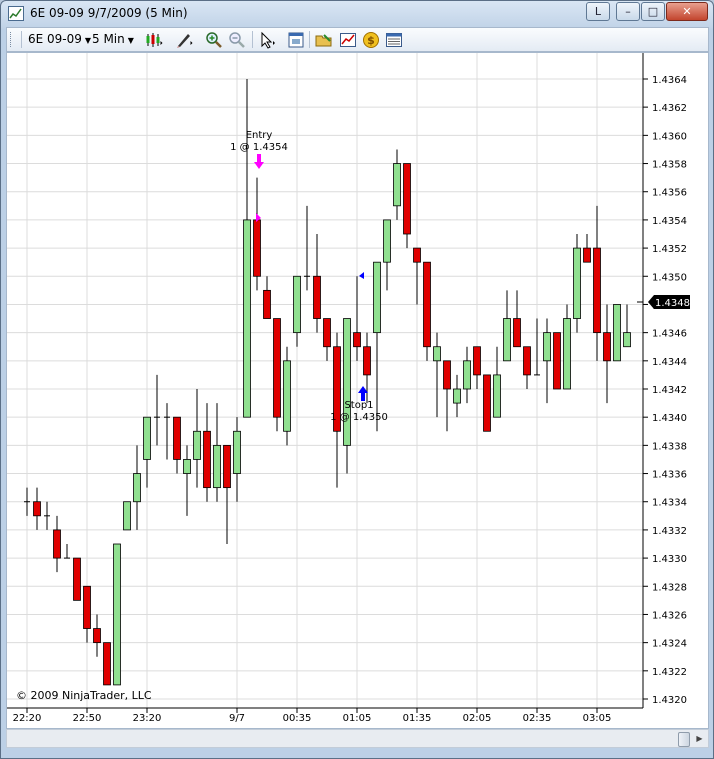 Image resolution: width=714 pixels, height=759 pixels. What do you see at coordinates (214, 40) in the screenshot?
I see `zoom-in-icon` at bounding box center [214, 40].